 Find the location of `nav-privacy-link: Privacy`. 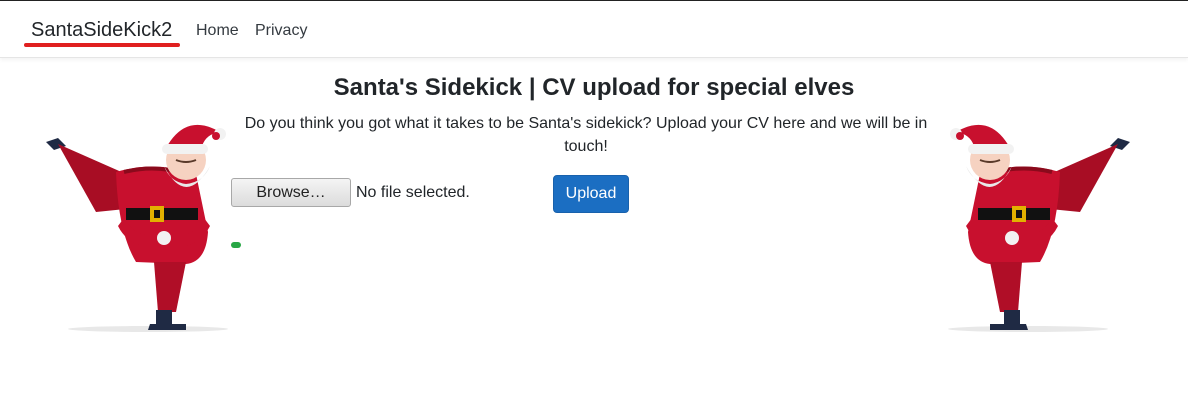

nav-privacy-link: Privacy is located at coordinates (281, 31).